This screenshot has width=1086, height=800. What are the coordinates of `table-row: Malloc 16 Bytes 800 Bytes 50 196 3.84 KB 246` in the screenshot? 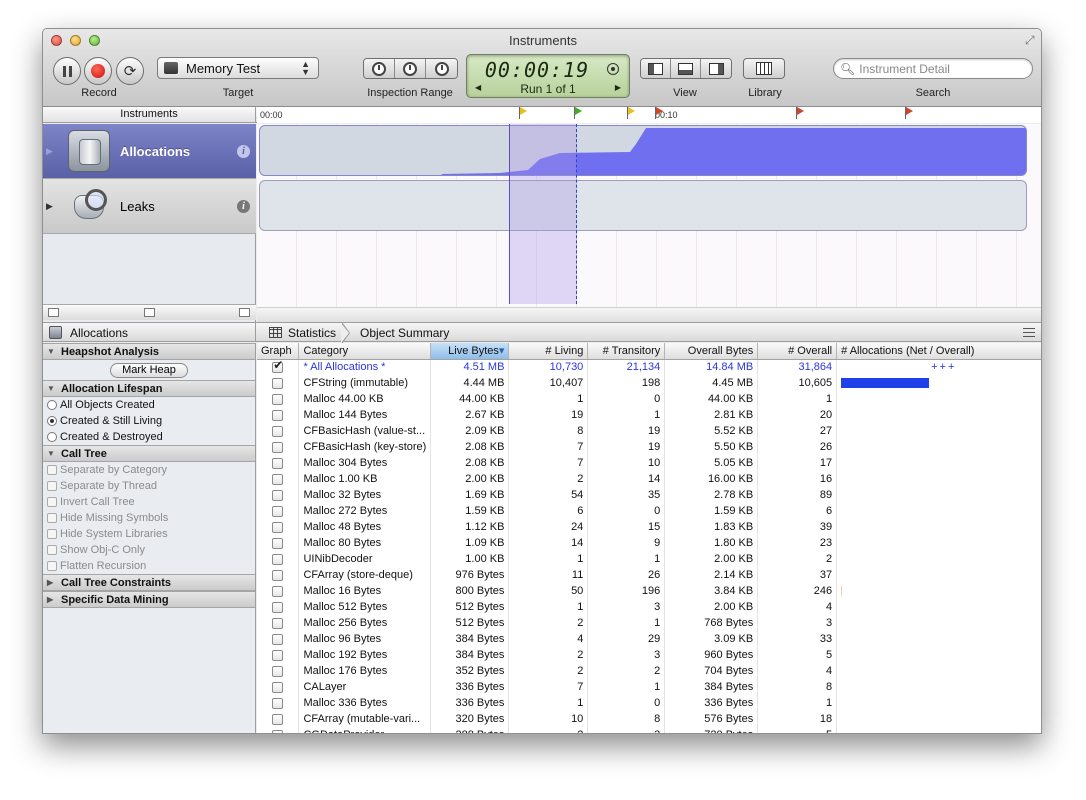 It's located at (649, 591).